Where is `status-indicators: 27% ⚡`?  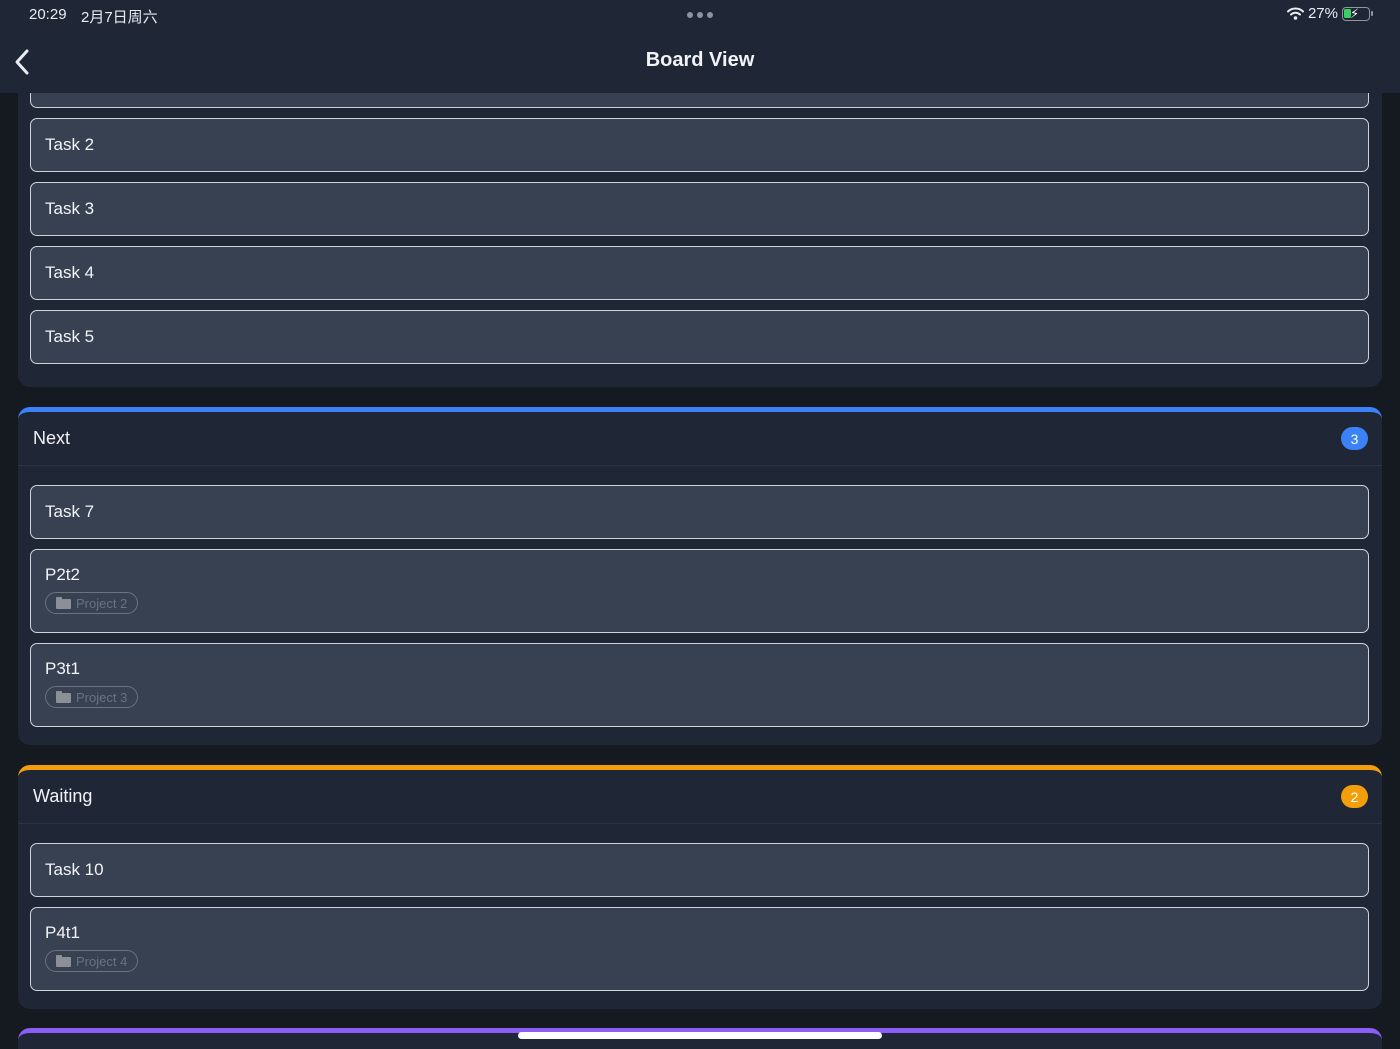 status-indicators: 27% ⚡ is located at coordinates (1329, 13).